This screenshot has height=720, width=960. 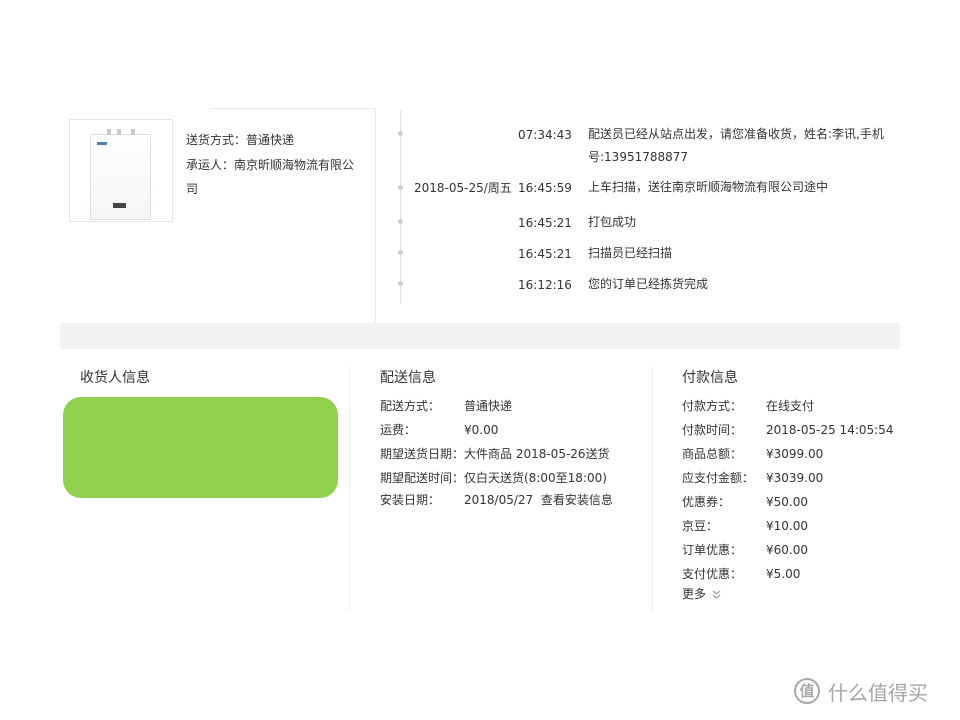 What do you see at coordinates (712, 574) in the screenshot?
I see `payment-discount-label: 支付优惠：` at bounding box center [712, 574].